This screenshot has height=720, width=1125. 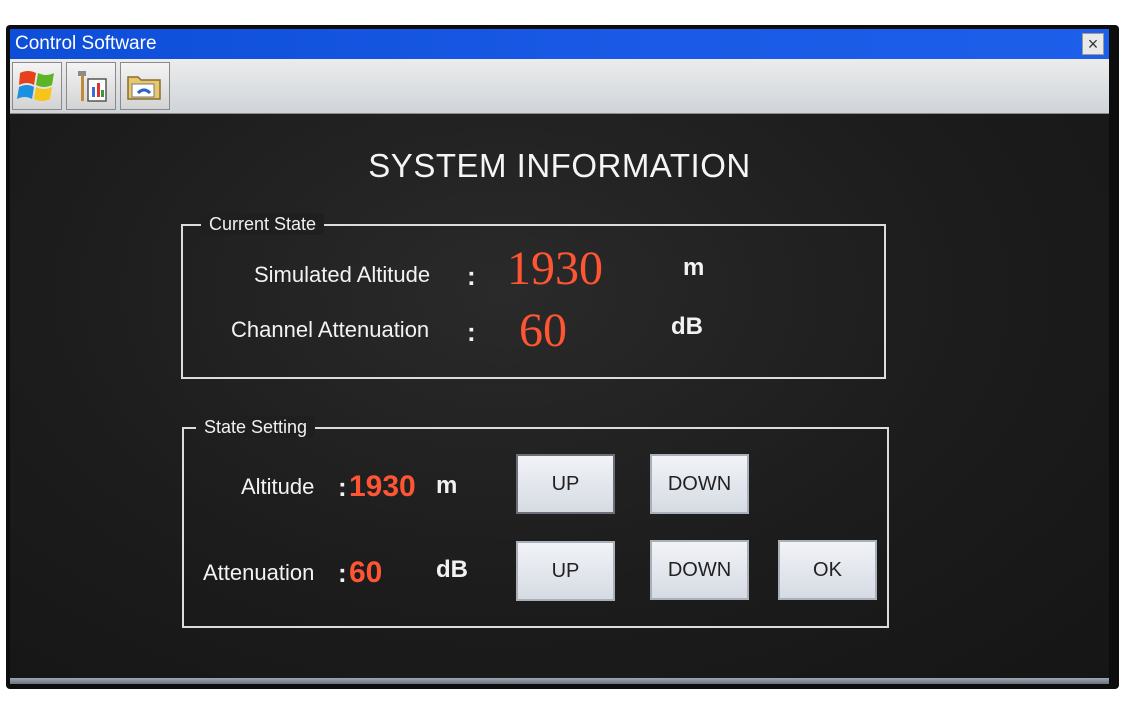 I want to click on close-button: ×, so click(x=1093, y=44).